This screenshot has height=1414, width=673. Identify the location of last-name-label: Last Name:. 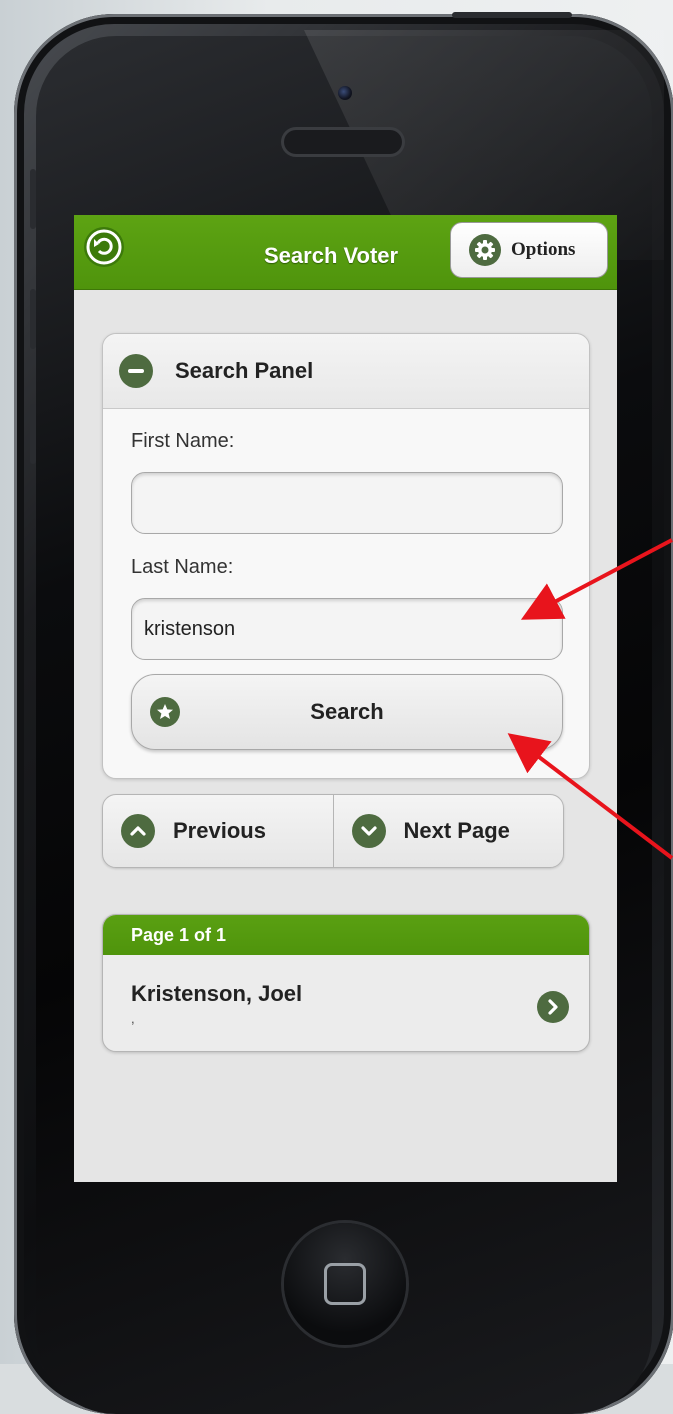
(182, 567).